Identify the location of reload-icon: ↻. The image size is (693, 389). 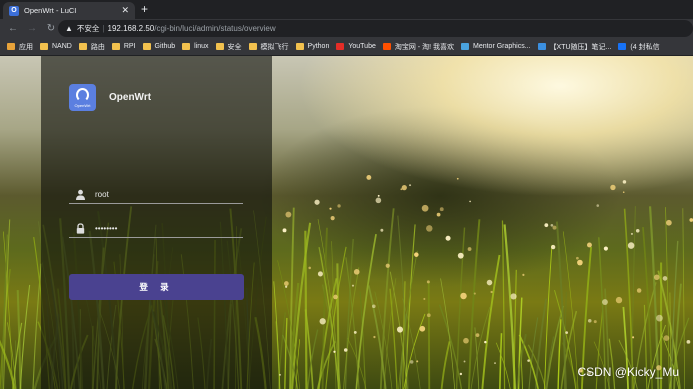
(51, 28).